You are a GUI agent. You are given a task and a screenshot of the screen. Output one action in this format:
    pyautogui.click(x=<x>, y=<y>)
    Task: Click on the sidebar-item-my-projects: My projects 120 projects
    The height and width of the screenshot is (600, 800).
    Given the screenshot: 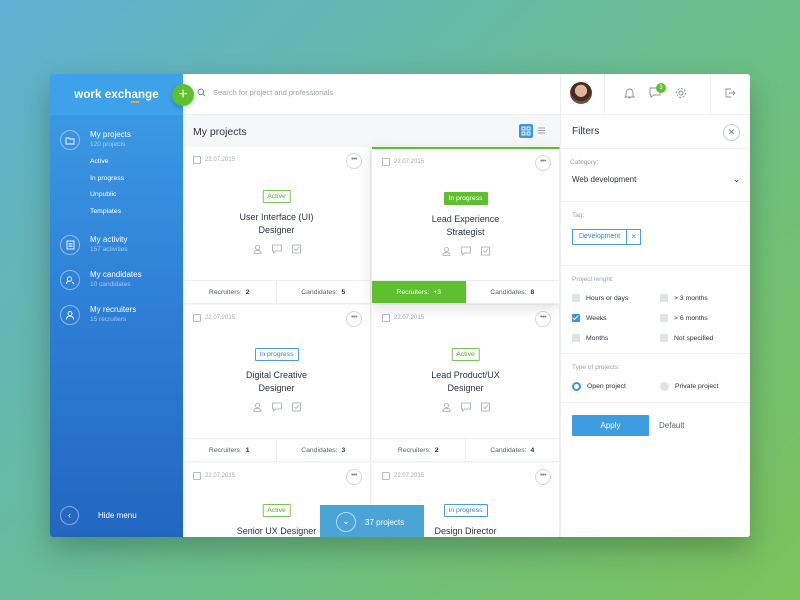 What is the action you would take?
    pyautogui.click(x=116, y=138)
    